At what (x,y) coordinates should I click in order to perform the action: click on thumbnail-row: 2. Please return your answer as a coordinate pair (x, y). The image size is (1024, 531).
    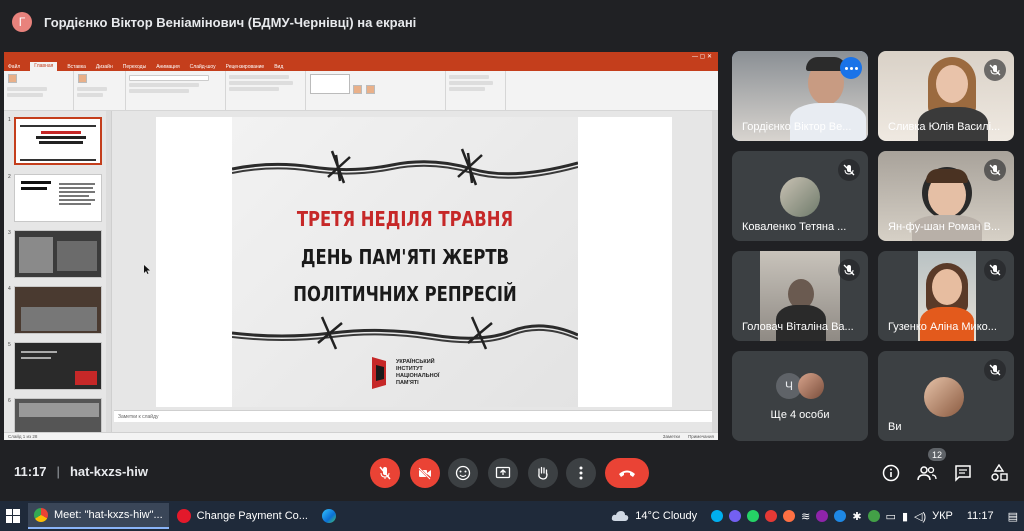
    Looking at the image, I should click on (58, 198).